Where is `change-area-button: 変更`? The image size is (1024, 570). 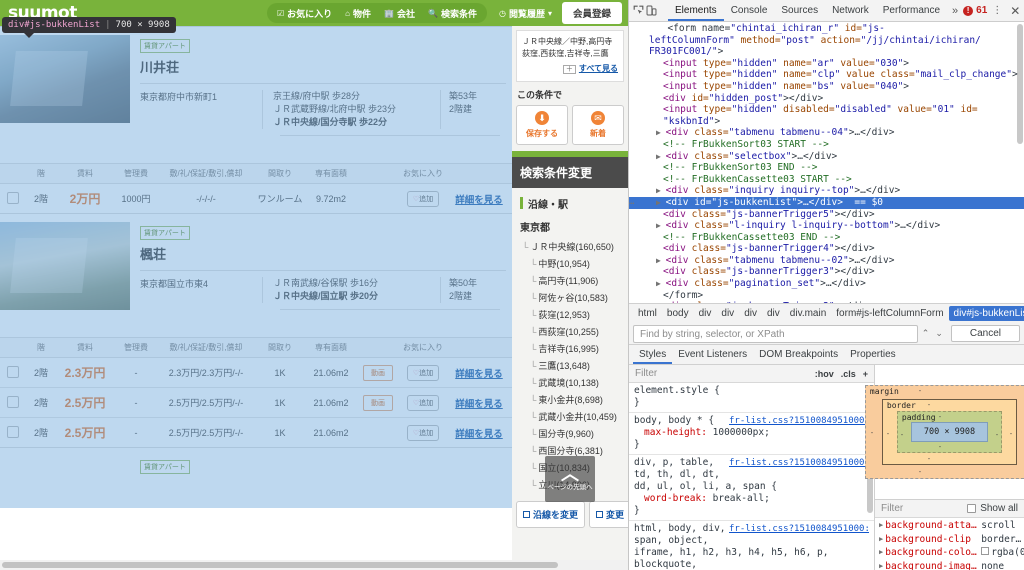 change-area-button: 変更 is located at coordinates (608, 514).